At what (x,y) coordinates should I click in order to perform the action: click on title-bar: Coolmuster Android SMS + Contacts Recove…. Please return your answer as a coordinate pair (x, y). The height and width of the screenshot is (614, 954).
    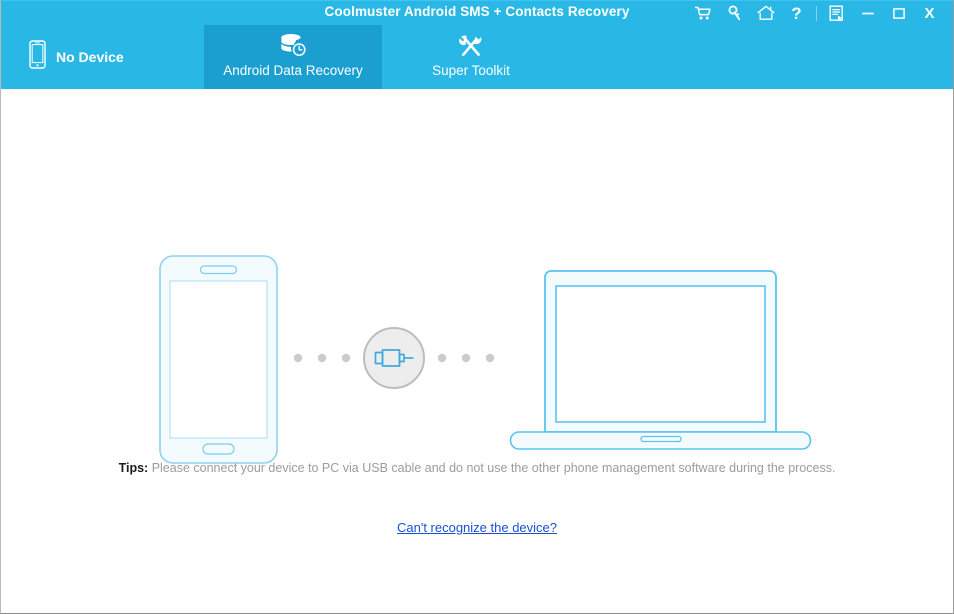
    Looking at the image, I should click on (477, 13).